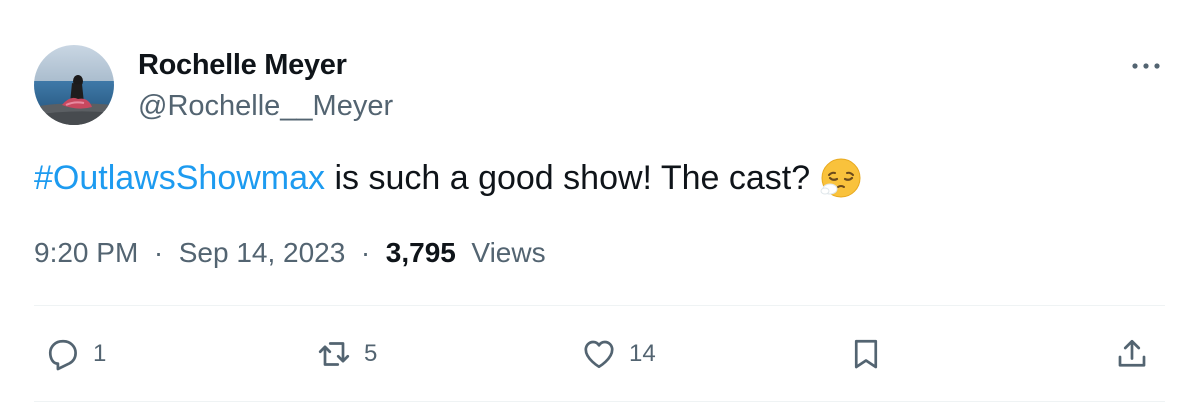  I want to click on tweet-time: 9:20 PM, so click(86, 252).